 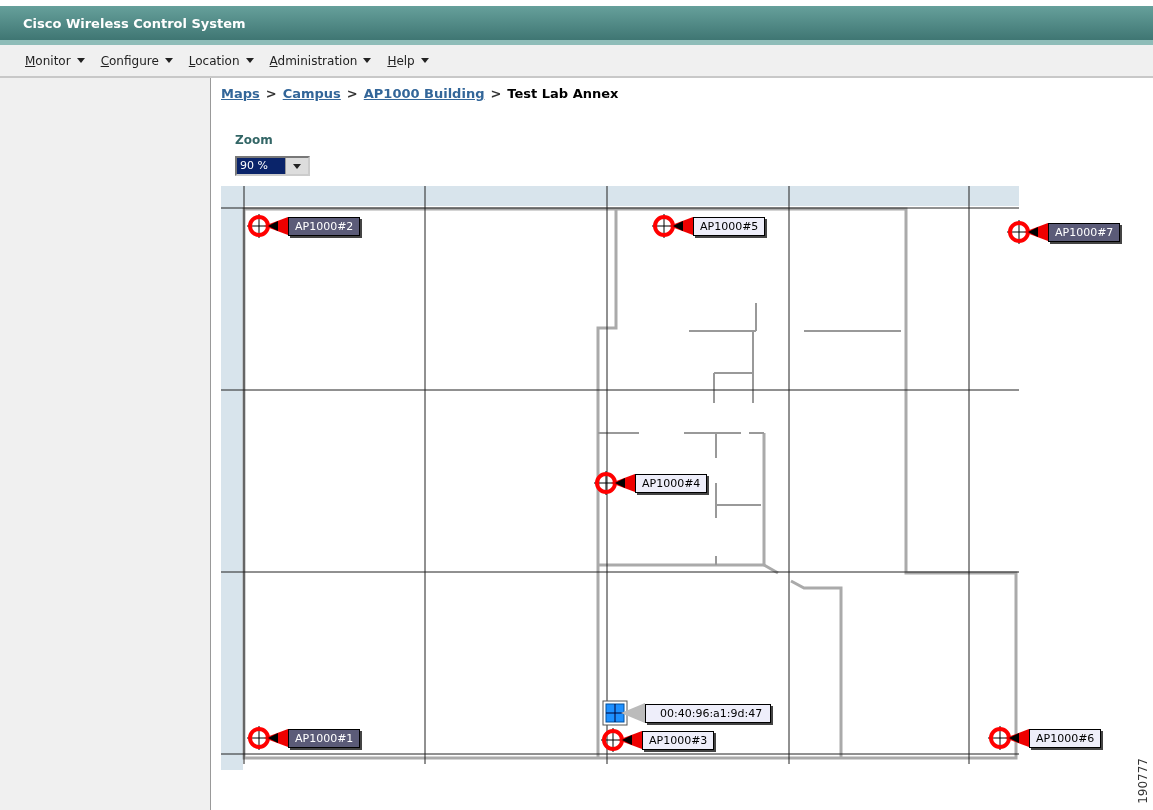 I want to click on access-point-label: AP1000#2, so click(x=324, y=226).